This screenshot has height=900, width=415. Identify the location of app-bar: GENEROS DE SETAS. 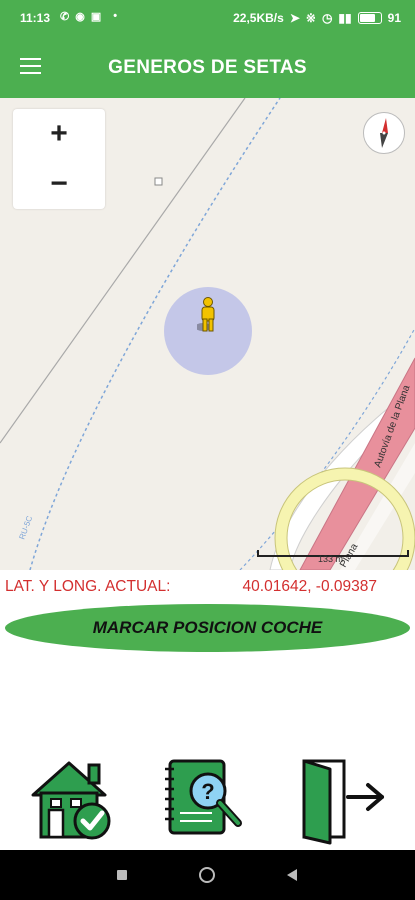
(207, 68).